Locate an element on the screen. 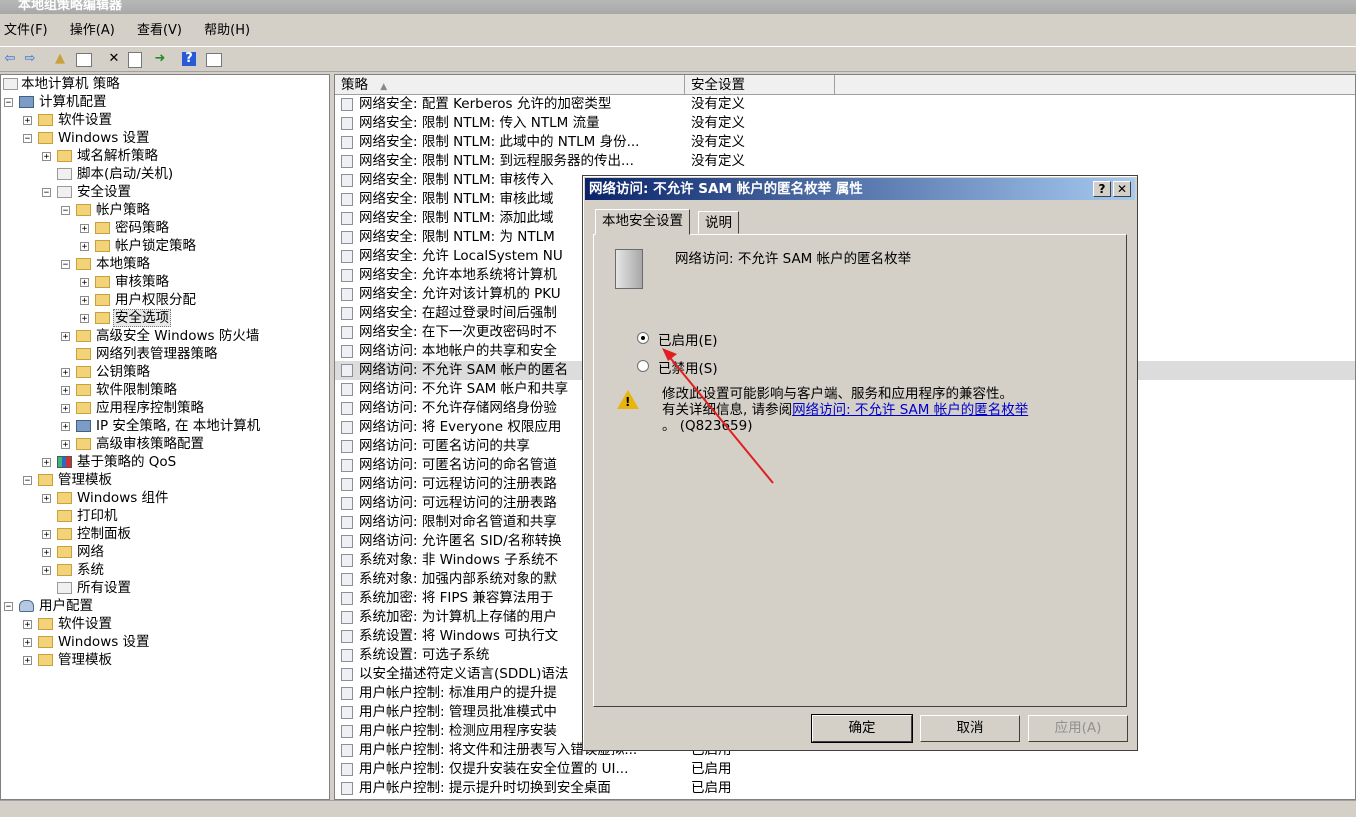  annotation-arrow-head is located at coordinates (669, 354).